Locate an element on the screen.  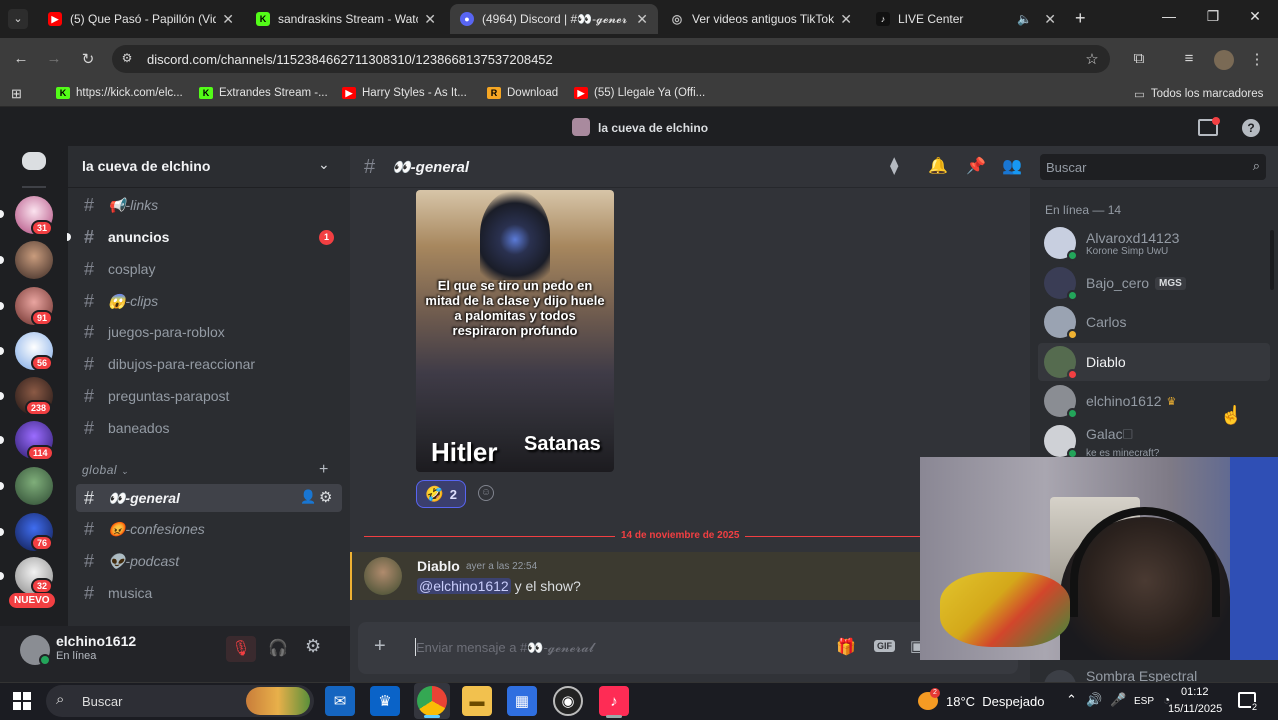
windows-start-icon is located at coordinates (22, 701).